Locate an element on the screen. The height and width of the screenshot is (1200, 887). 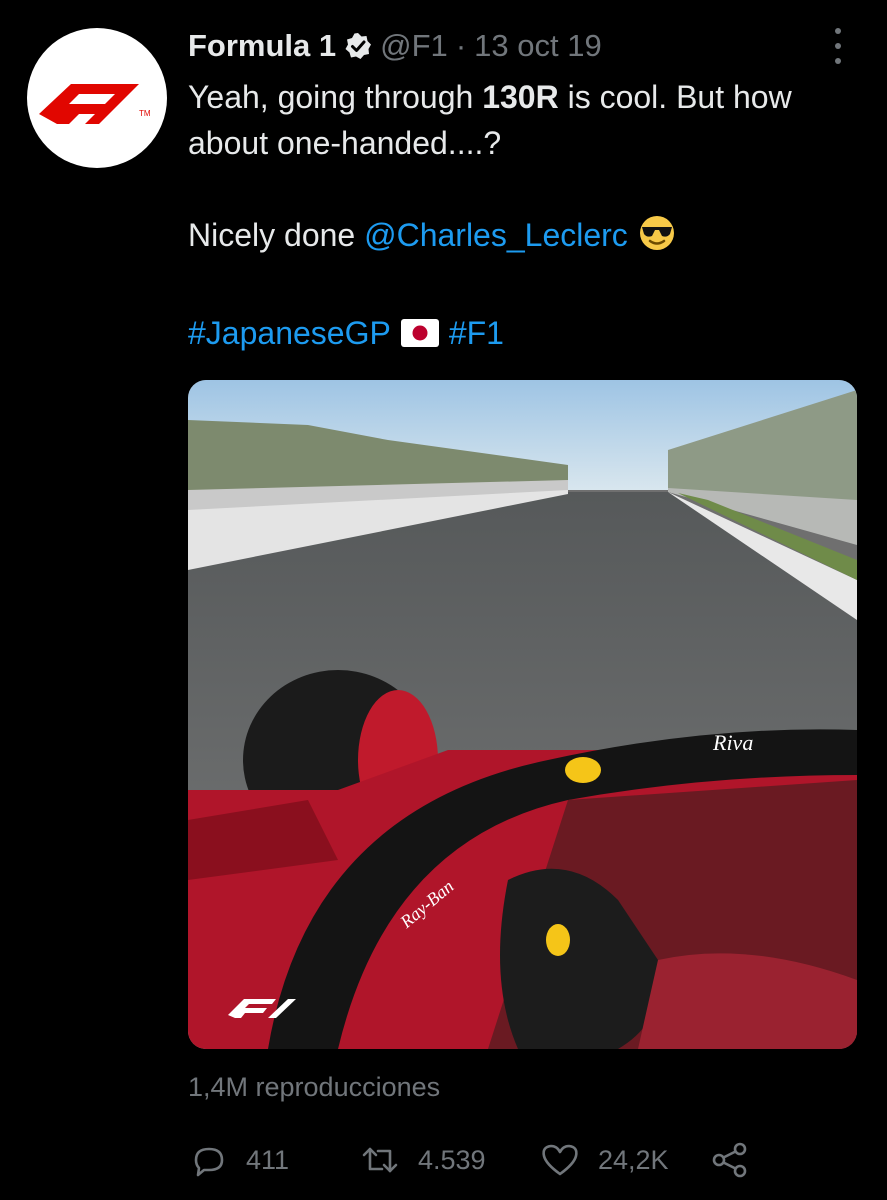
retweet-button: 4.539 is located at coordinates (423, 1160).